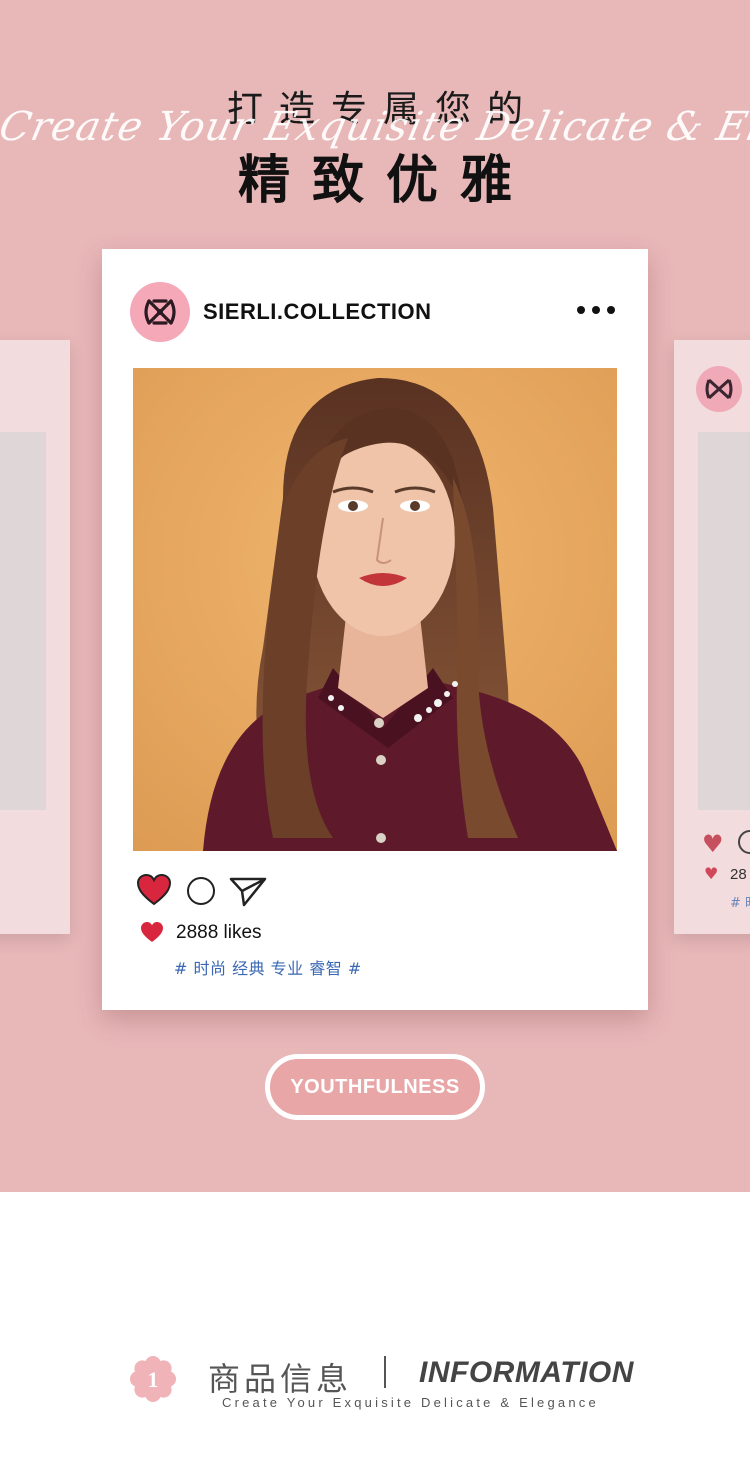 The image size is (750, 1461). I want to click on like-heart-icon, so click(154, 890).